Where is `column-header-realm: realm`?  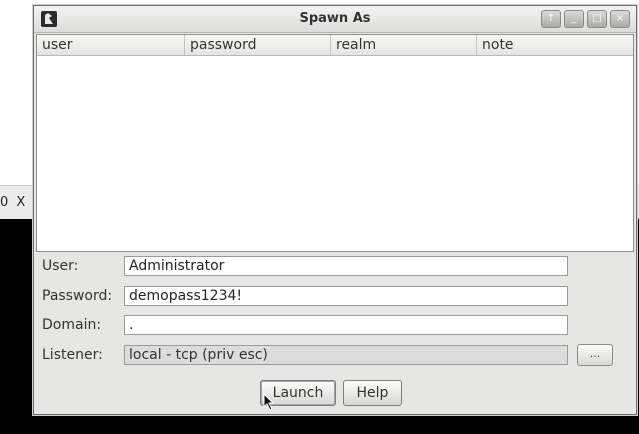 column-header-realm: realm is located at coordinates (404, 45).